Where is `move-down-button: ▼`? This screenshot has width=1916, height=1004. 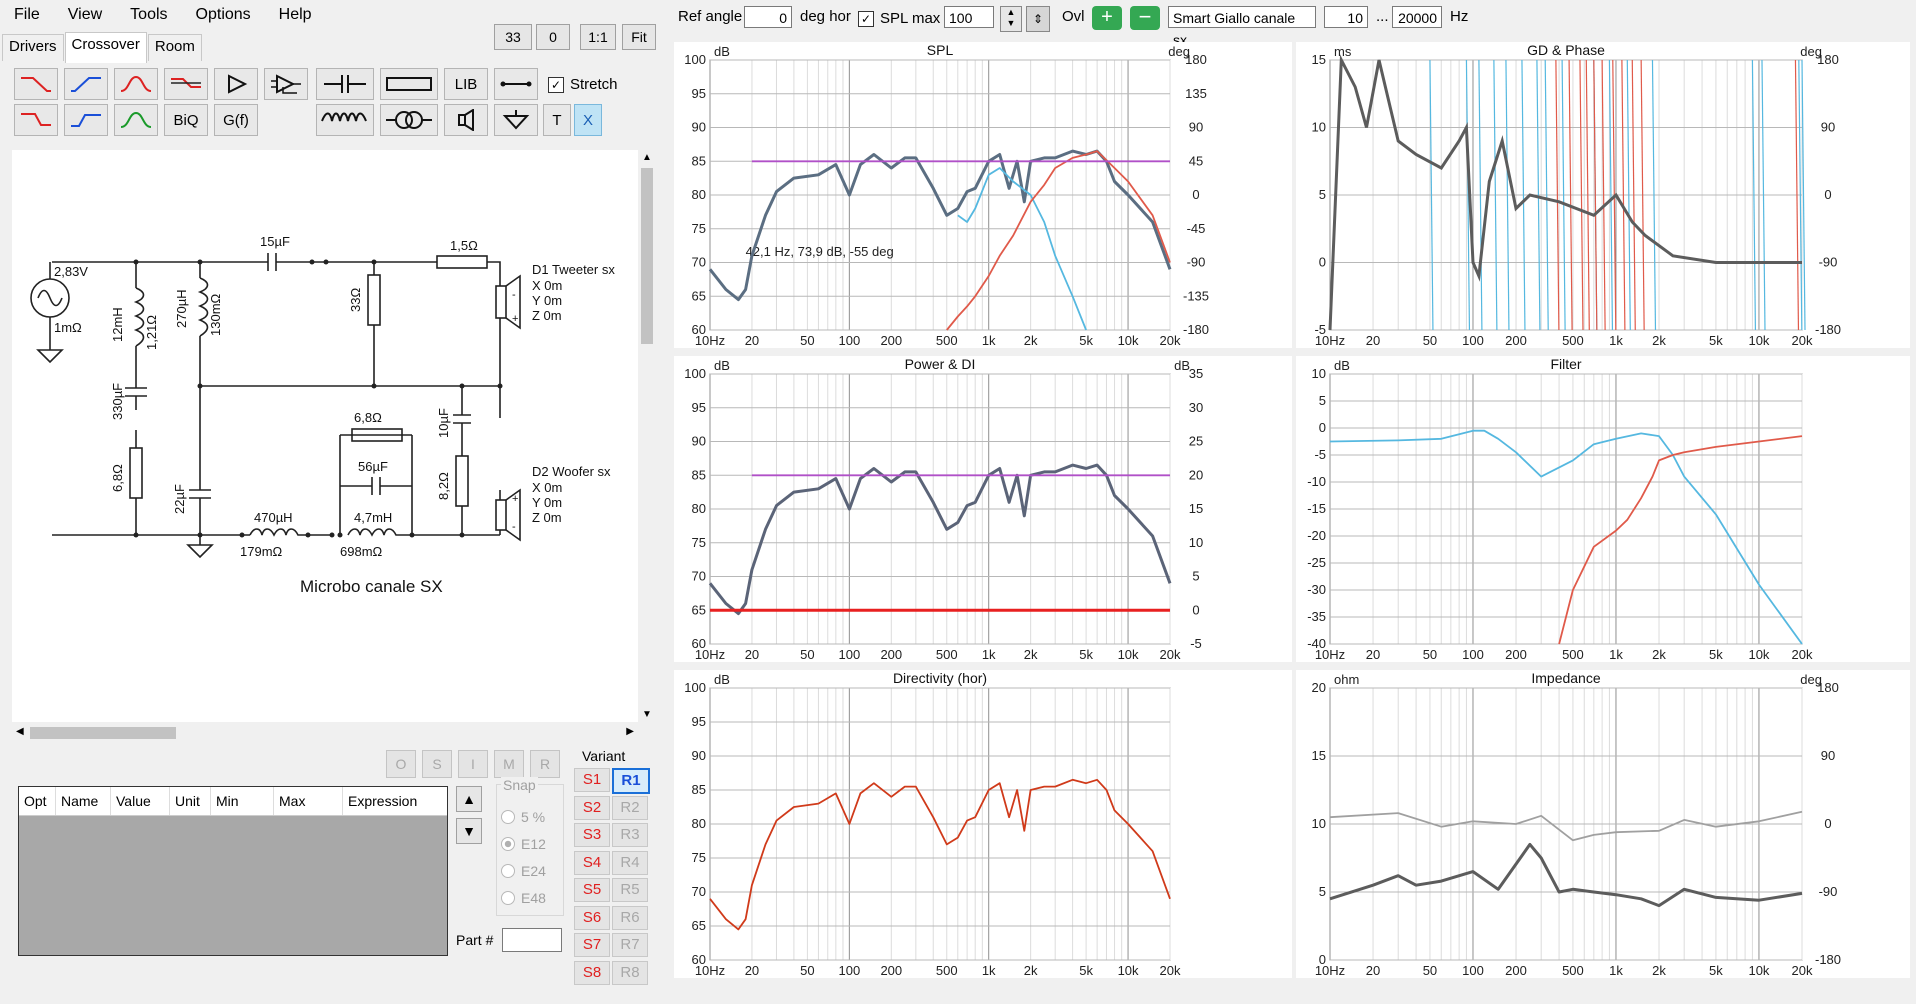
move-down-button: ▼ is located at coordinates (469, 831).